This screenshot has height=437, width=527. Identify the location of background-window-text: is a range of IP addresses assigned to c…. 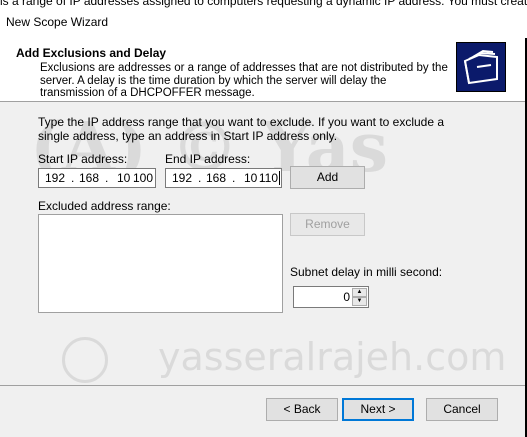
(263, 4).